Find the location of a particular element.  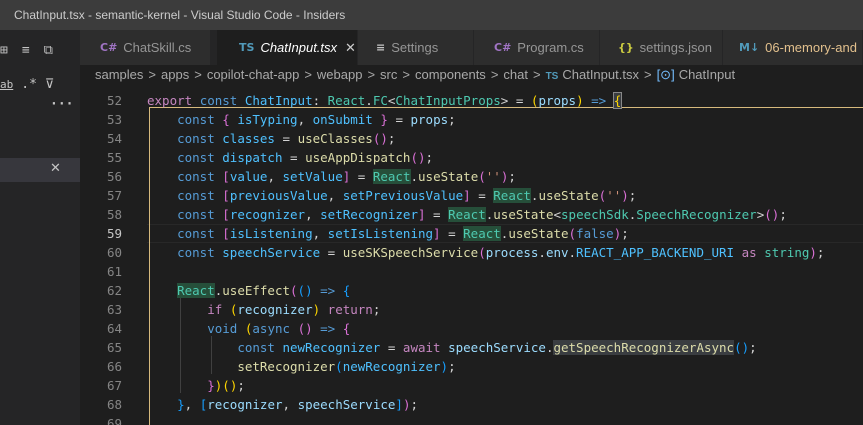

line-number: 53 is located at coordinates (114, 119).